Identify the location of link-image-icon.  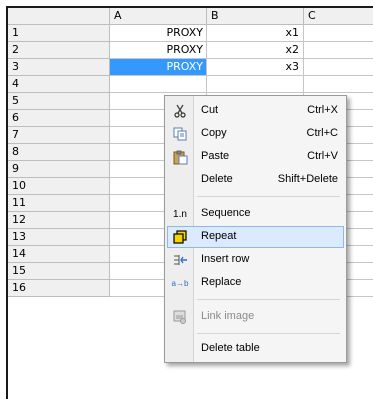
(180, 317).